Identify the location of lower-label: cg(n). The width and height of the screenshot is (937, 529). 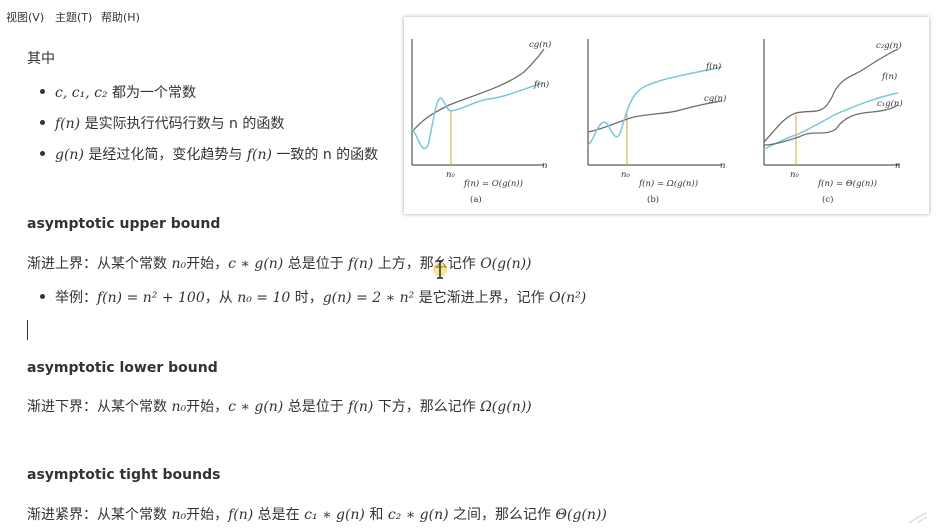
(715, 98).